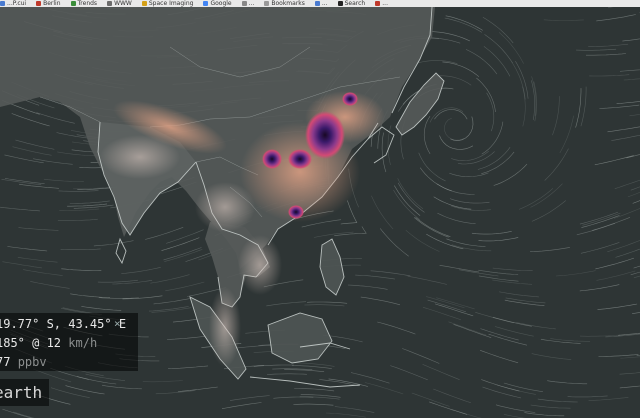 The height and width of the screenshot is (418, 640). I want to click on bookmark-item: Berlin, so click(48, 3).